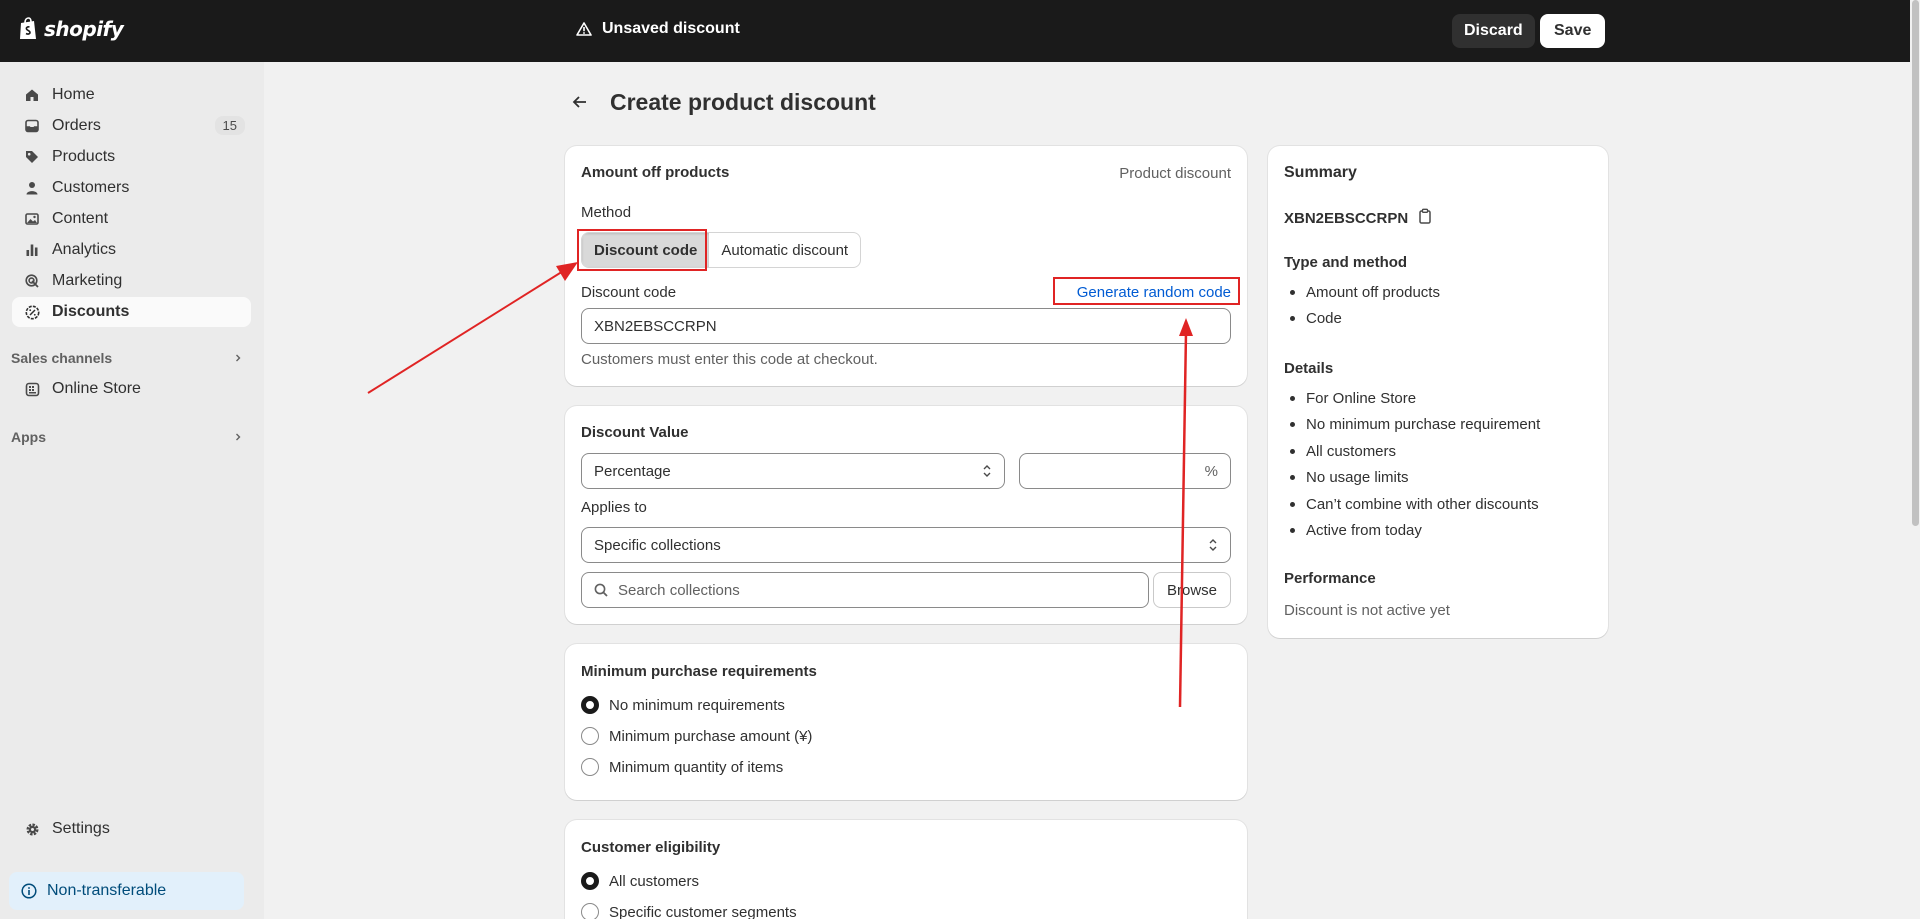  What do you see at coordinates (472, 328) in the screenshot?
I see `annotation-arrow-method` at bounding box center [472, 328].